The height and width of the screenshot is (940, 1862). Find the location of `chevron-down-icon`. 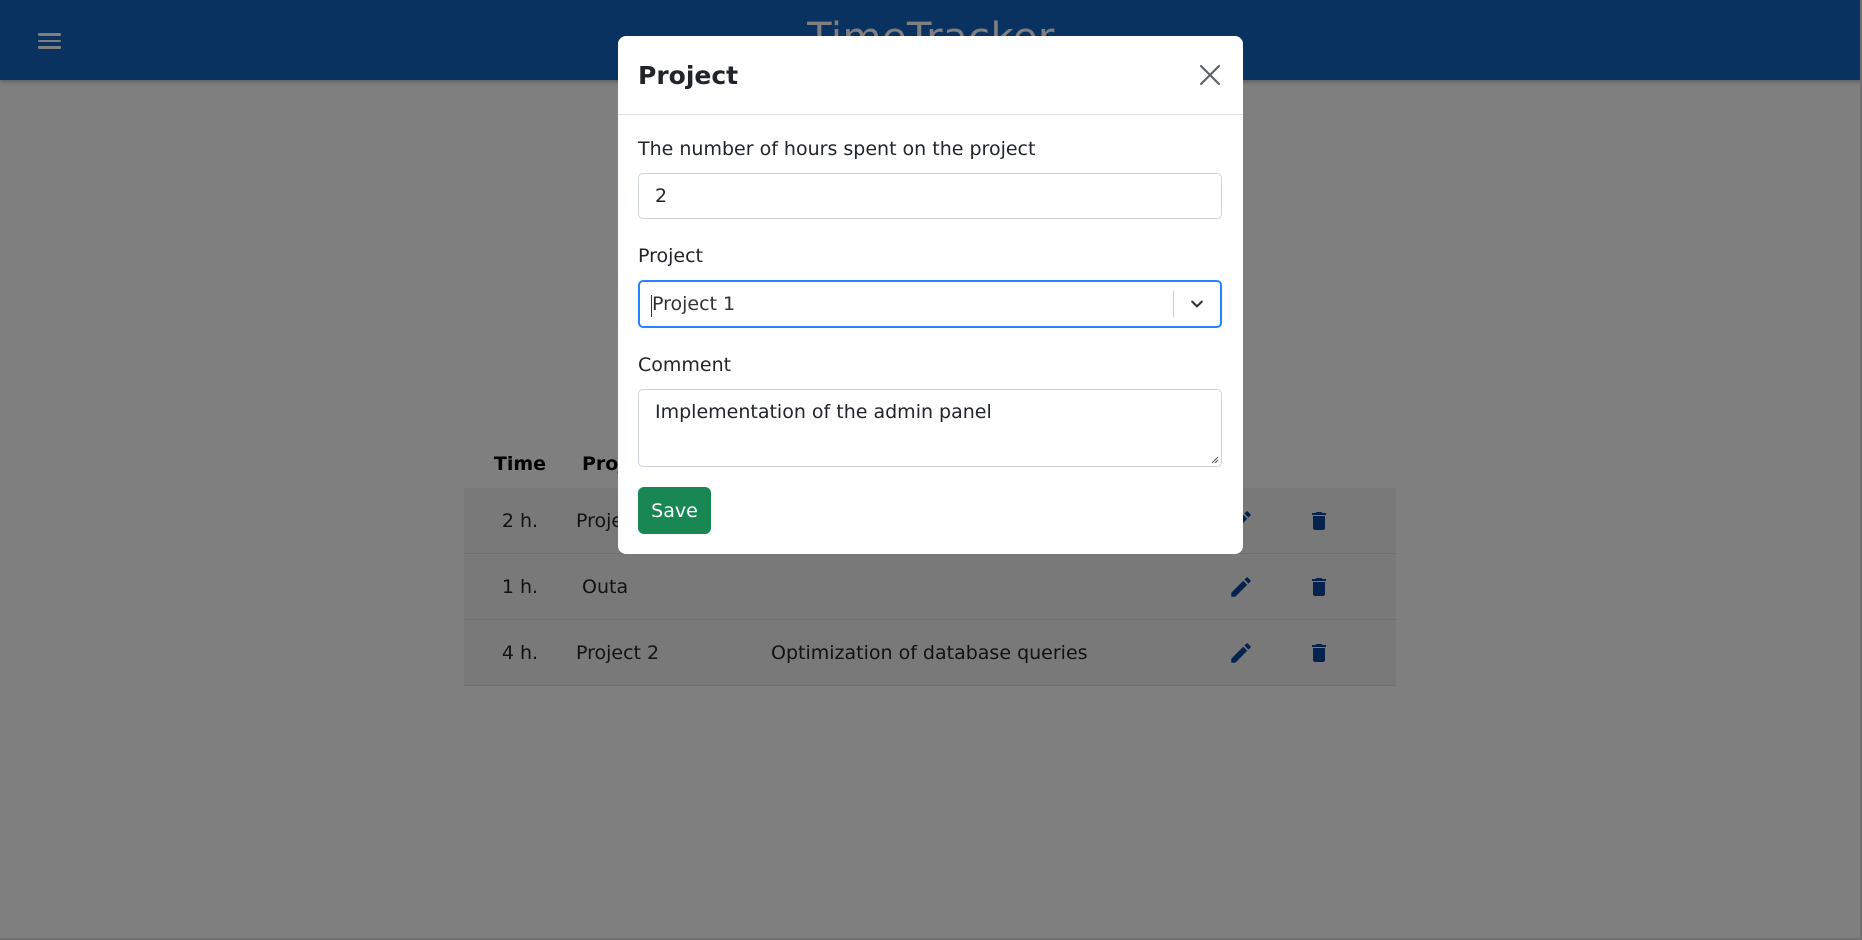

chevron-down-icon is located at coordinates (1197, 304).